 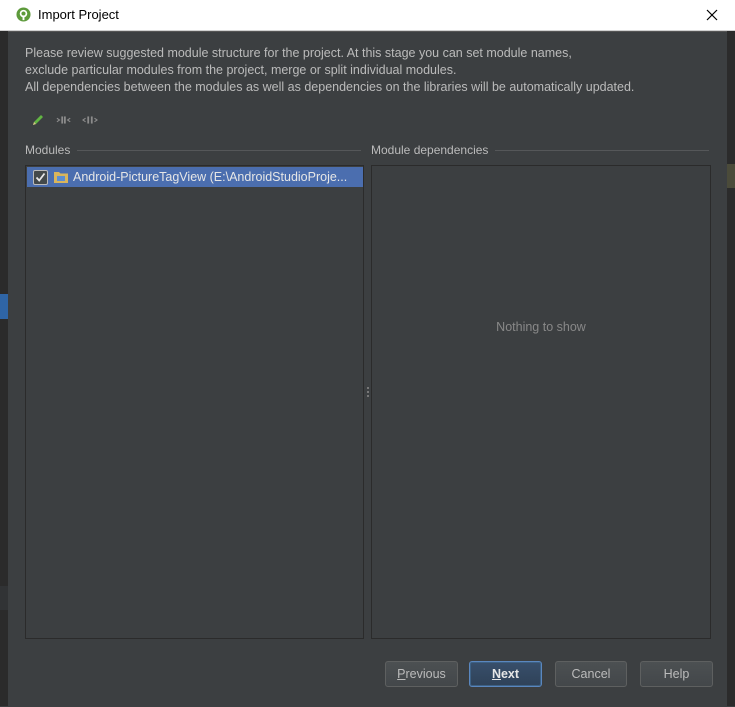 I want to click on help-button: Help, so click(x=676, y=674).